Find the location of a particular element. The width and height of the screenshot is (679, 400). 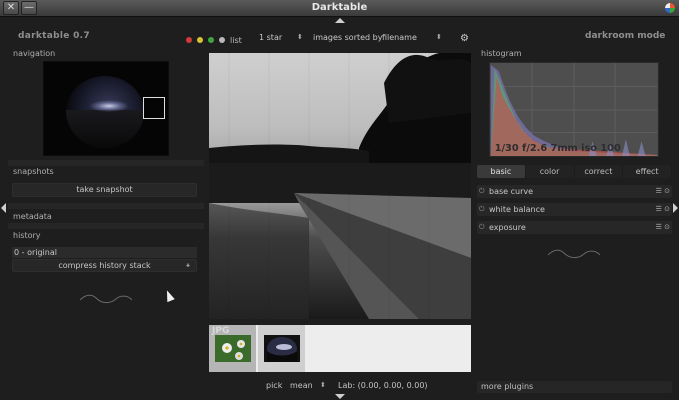

compress-history-label: compress history stack is located at coordinates (104, 265).